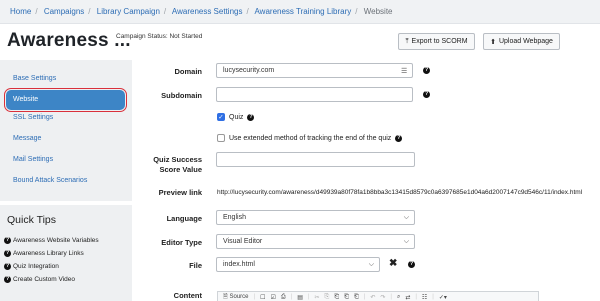 This screenshot has height=301, width=600. Describe the element at coordinates (315, 217) in the screenshot. I see `language-select: English ⌵` at that location.